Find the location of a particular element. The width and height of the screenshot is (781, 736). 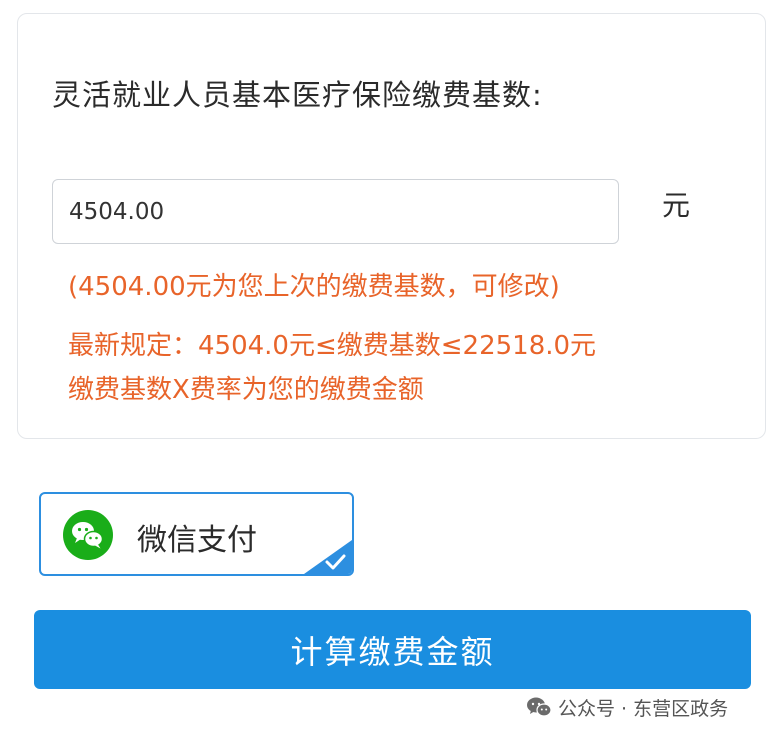

wechat-pay-label: 微信支付 is located at coordinates (197, 540).